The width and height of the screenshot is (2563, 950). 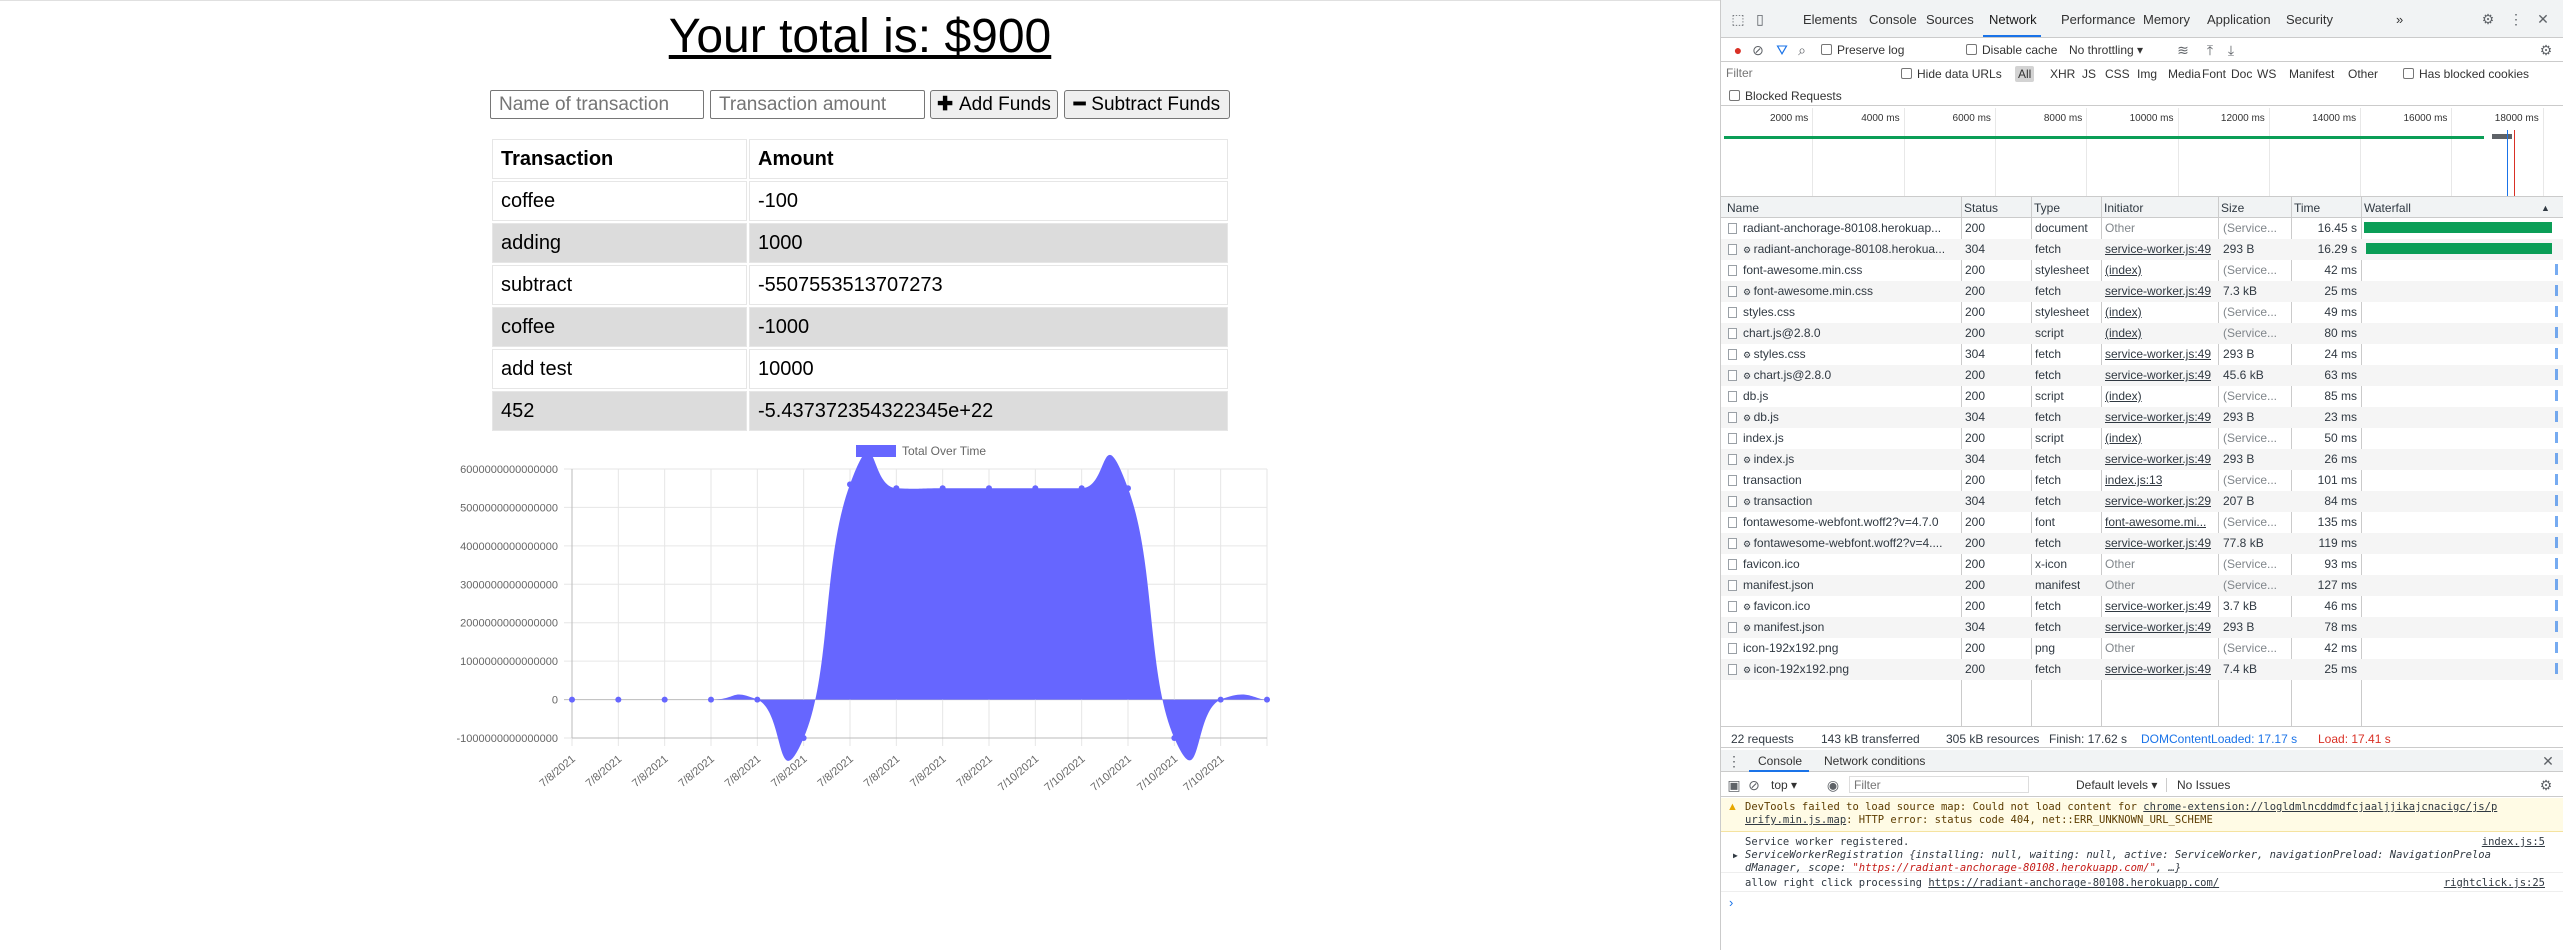 I want to click on type-filter-xhr: XHR, so click(x=2062, y=74).